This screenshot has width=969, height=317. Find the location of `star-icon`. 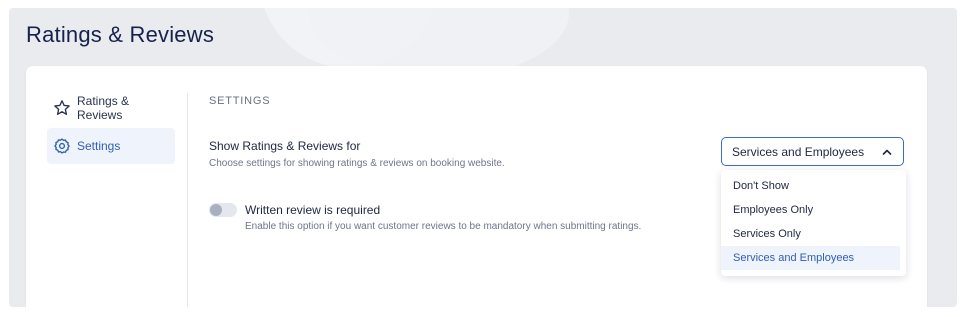

star-icon is located at coordinates (62, 108).